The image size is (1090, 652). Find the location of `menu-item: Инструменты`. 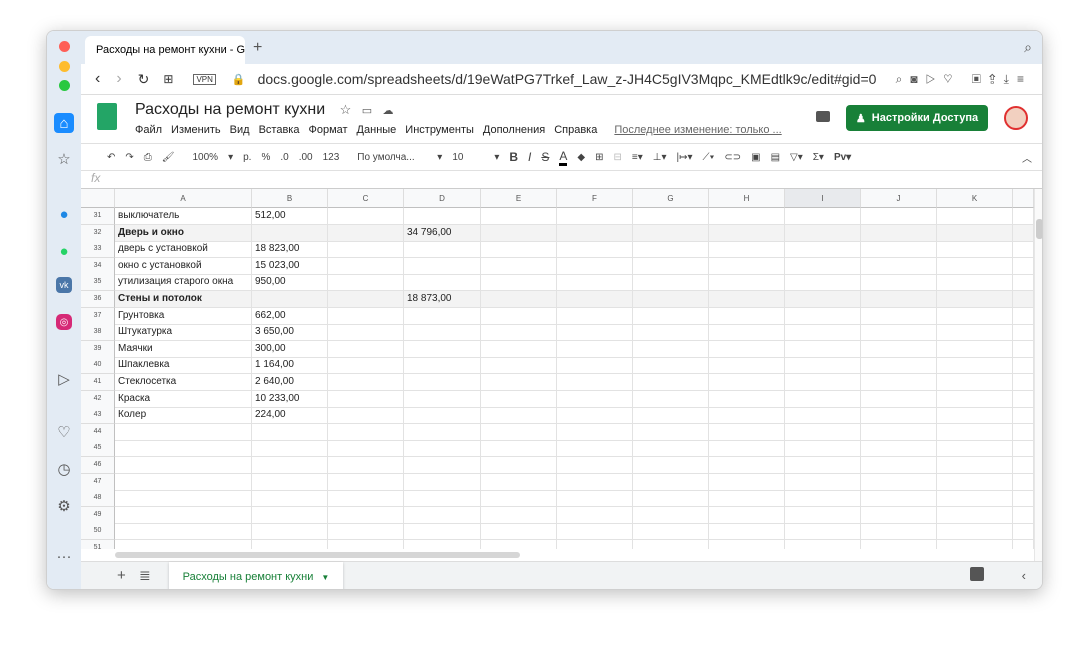

menu-item: Инструменты is located at coordinates (439, 130).